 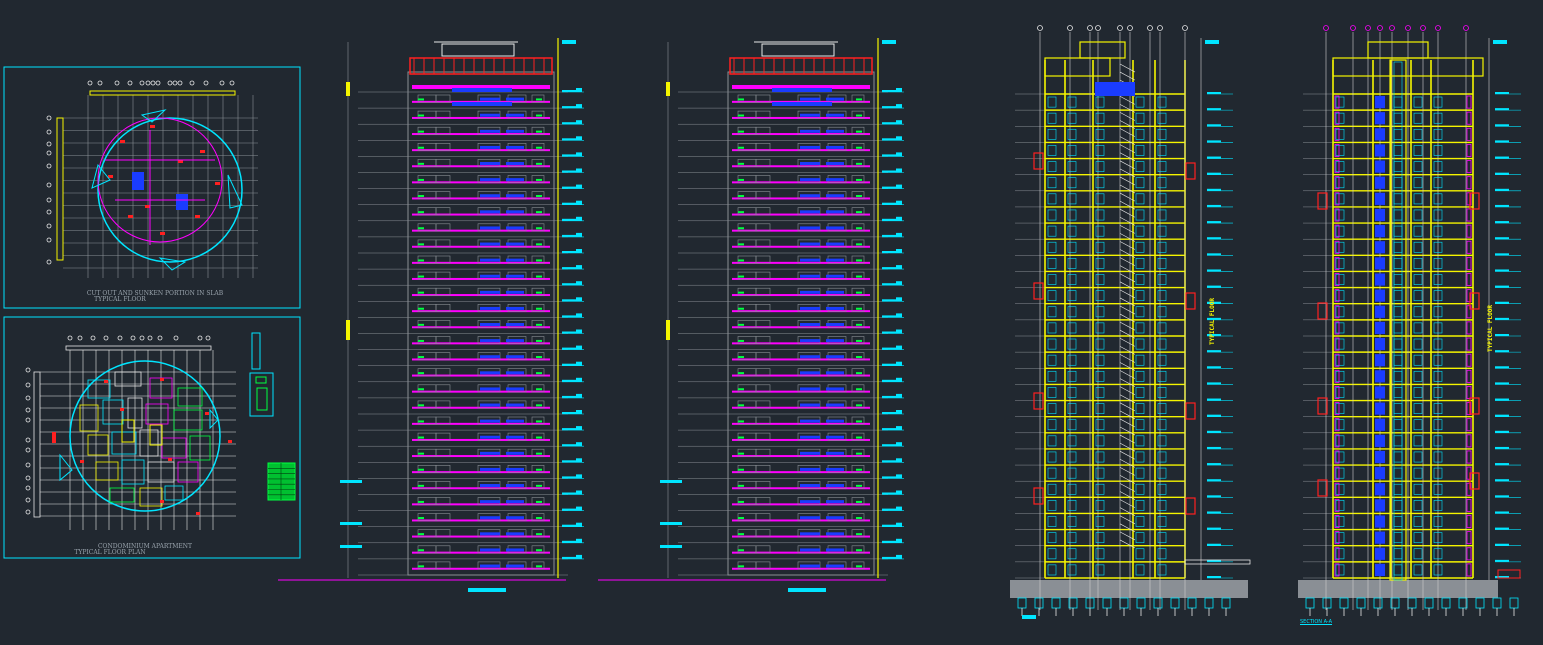 I want to click on section-title-bar, so click(x=1029, y=617).